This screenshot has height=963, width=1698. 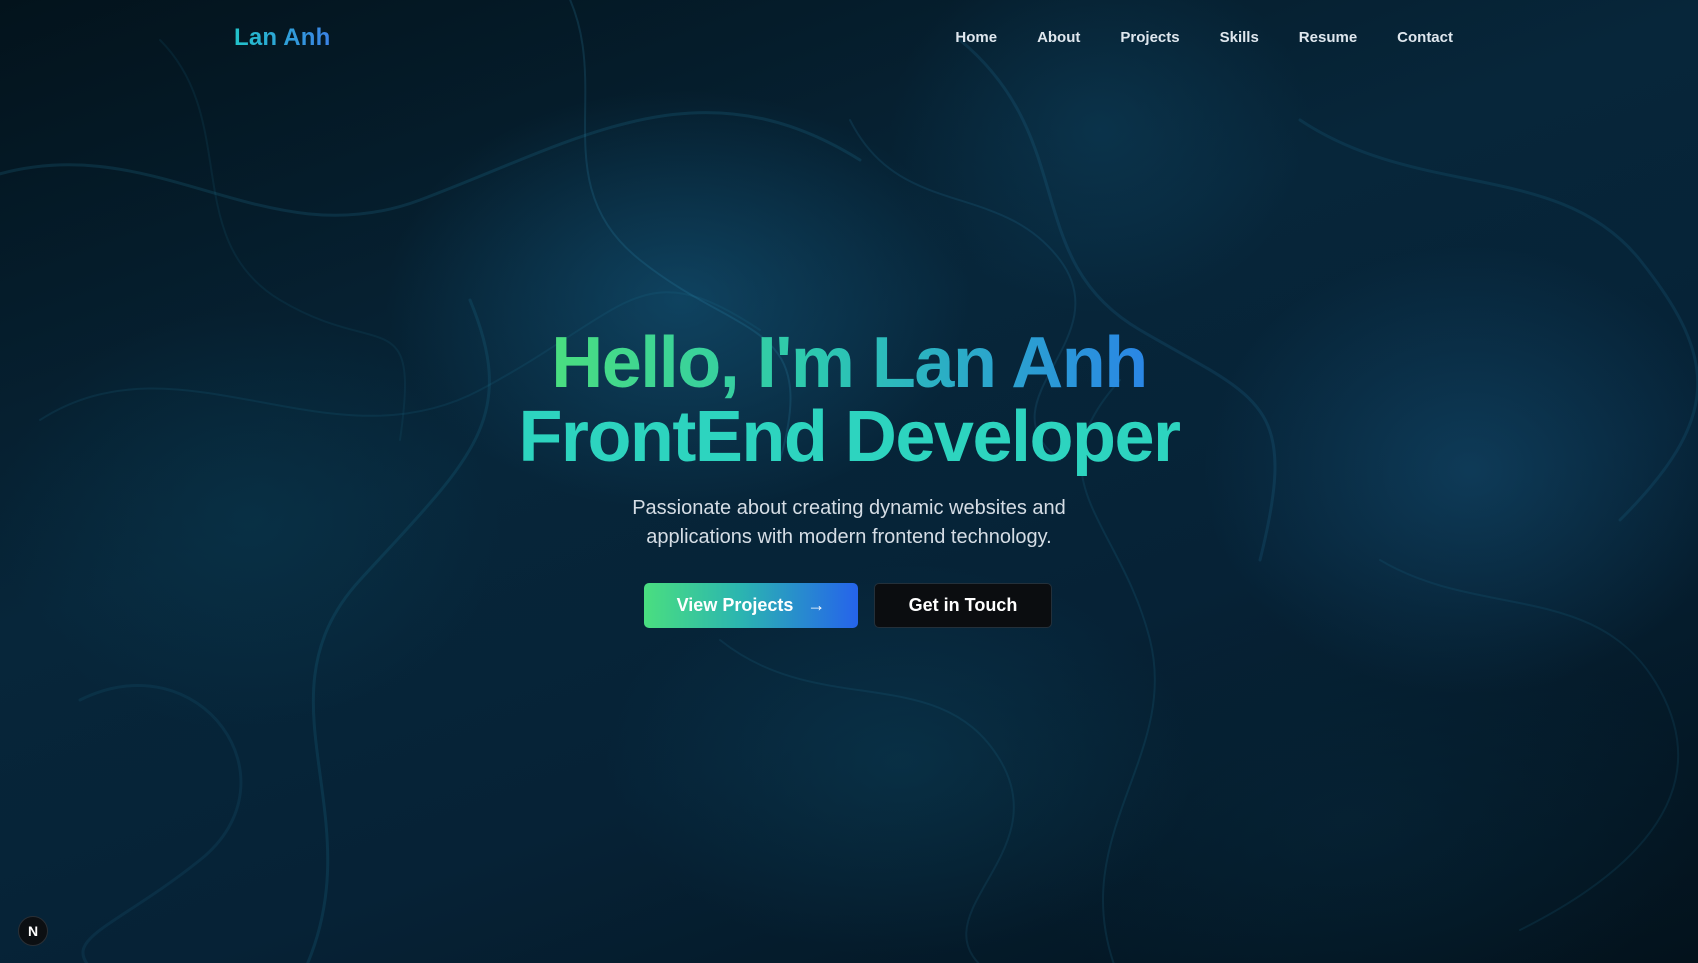 What do you see at coordinates (963, 605) in the screenshot?
I see `get-in-touch-button: Get in Touch` at bounding box center [963, 605].